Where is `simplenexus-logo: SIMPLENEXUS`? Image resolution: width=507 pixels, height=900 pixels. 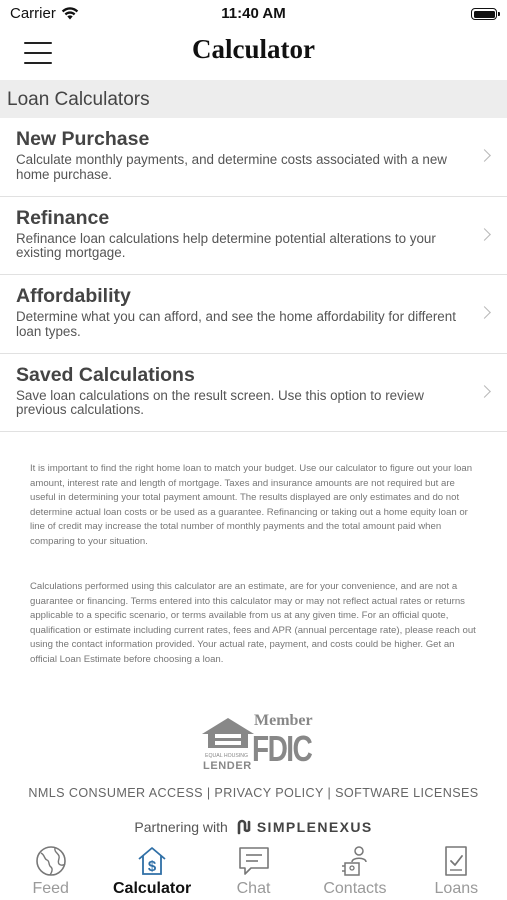
simplenexus-logo: SIMPLENEXUS is located at coordinates (304, 827).